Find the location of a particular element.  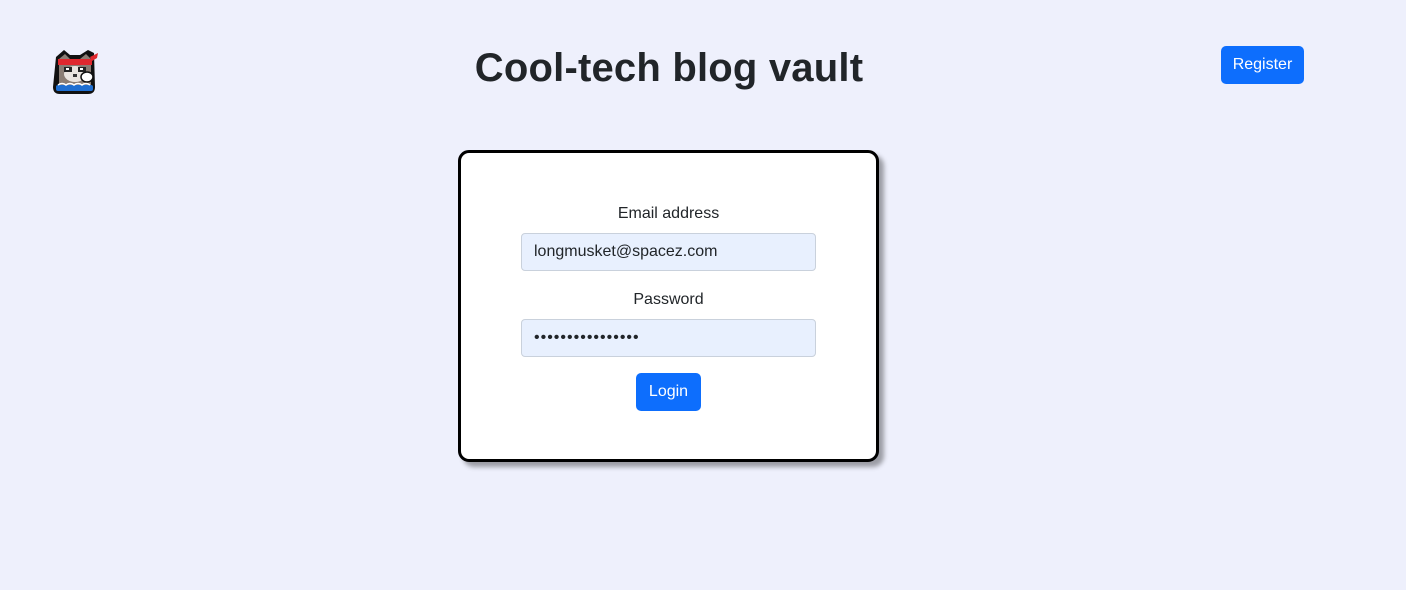

email-input is located at coordinates (668, 252).